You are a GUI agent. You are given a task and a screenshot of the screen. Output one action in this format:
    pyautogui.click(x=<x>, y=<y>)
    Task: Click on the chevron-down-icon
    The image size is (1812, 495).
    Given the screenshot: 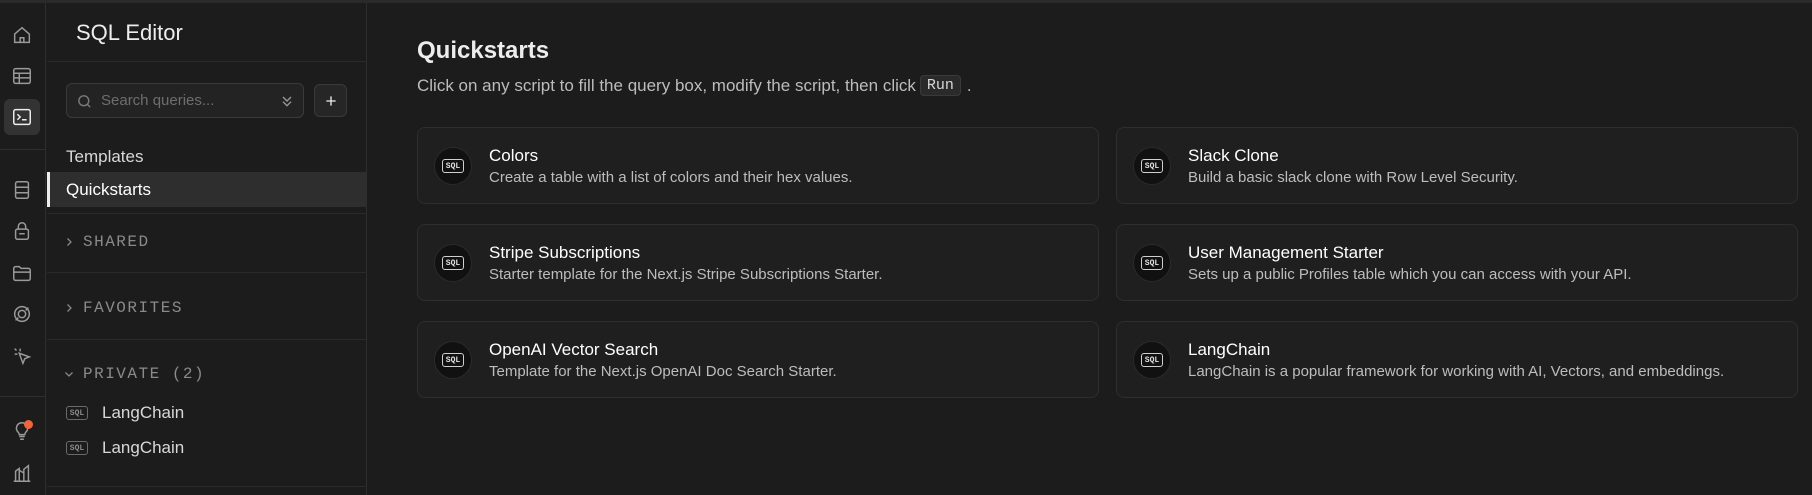 What is the action you would take?
    pyautogui.click(x=69, y=374)
    